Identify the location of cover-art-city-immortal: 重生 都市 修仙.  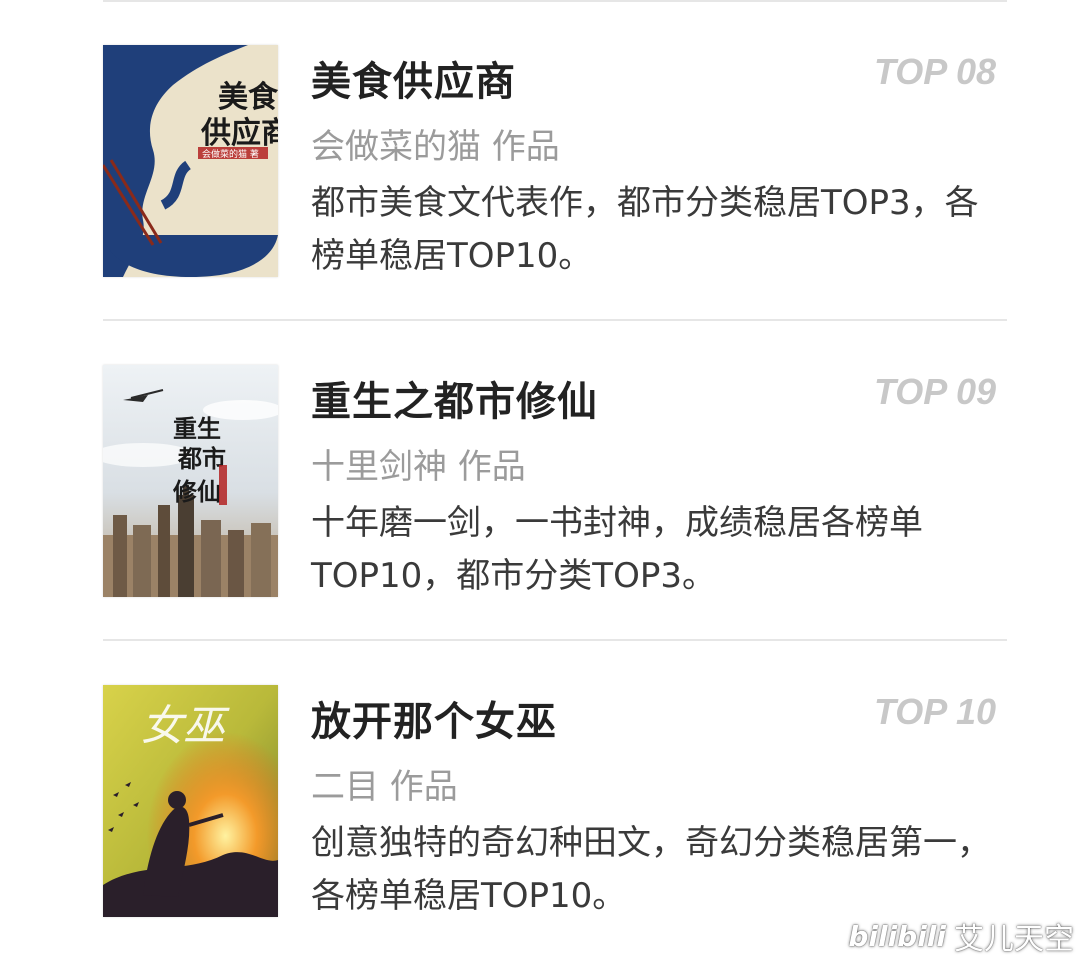
(190, 481).